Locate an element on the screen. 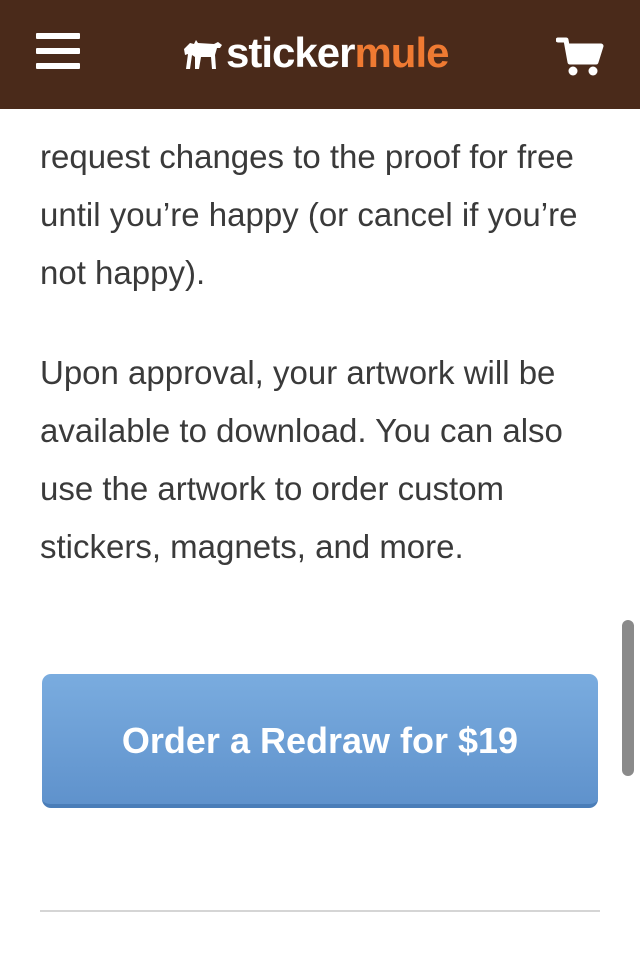 This screenshot has height=959, width=640. order-redraw-button: Order a Redraw for $19 is located at coordinates (320, 741).